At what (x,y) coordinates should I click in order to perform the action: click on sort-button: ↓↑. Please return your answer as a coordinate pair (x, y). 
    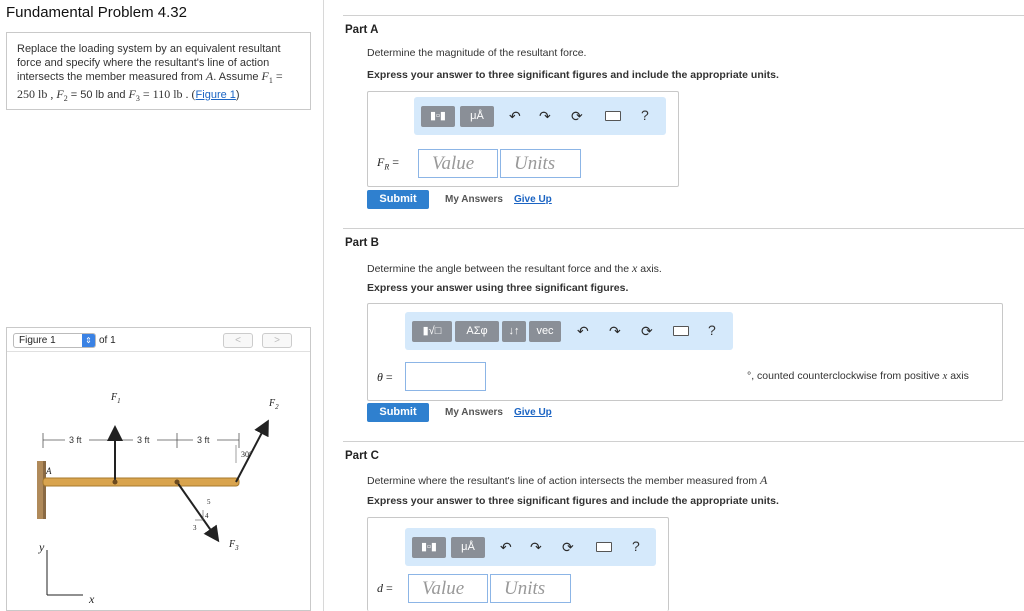
    Looking at the image, I should click on (514, 331).